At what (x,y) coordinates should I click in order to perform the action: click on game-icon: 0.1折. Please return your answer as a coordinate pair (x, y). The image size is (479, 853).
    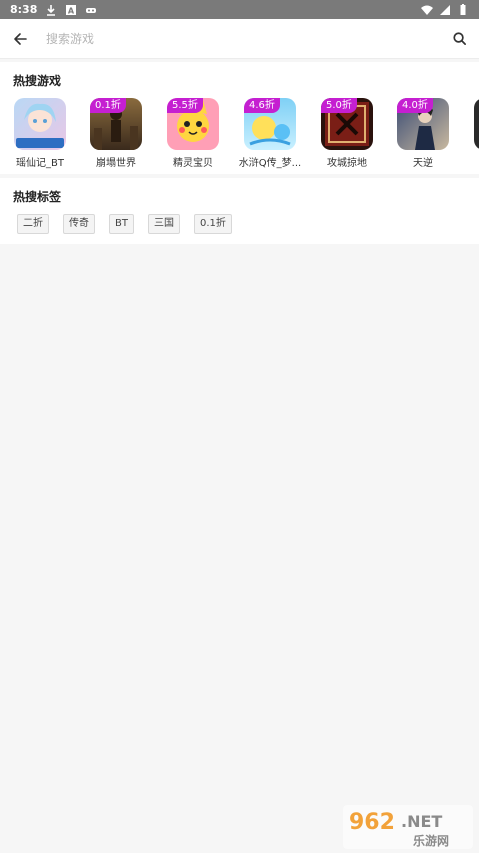
    Looking at the image, I should click on (116, 124).